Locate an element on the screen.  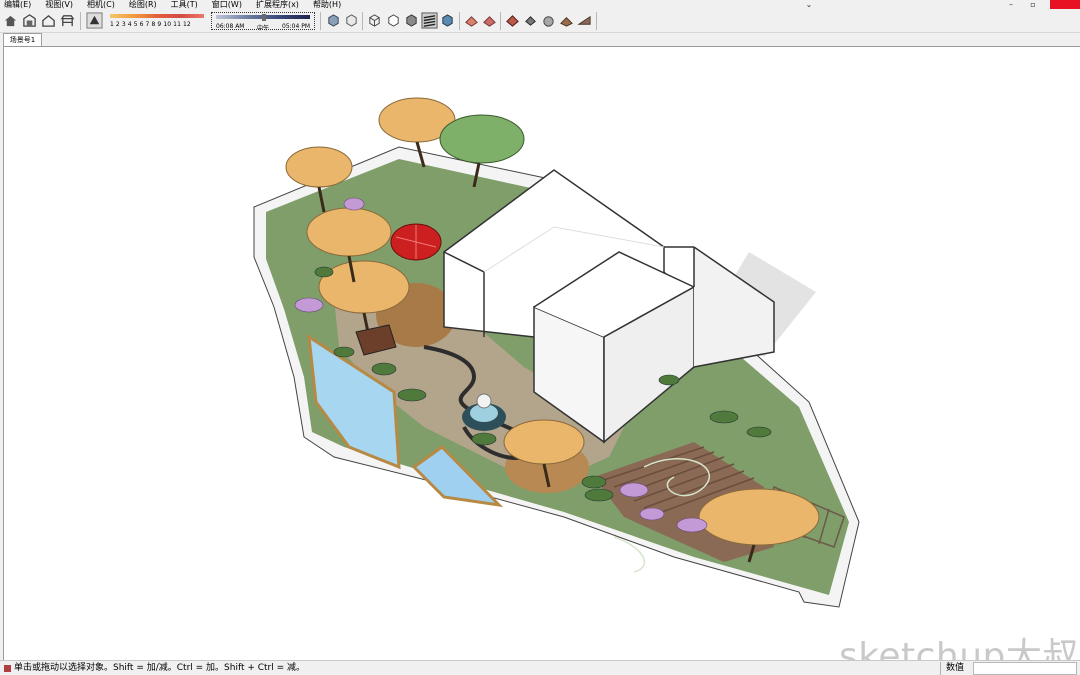
month-gradient is located at coordinates (157, 16).